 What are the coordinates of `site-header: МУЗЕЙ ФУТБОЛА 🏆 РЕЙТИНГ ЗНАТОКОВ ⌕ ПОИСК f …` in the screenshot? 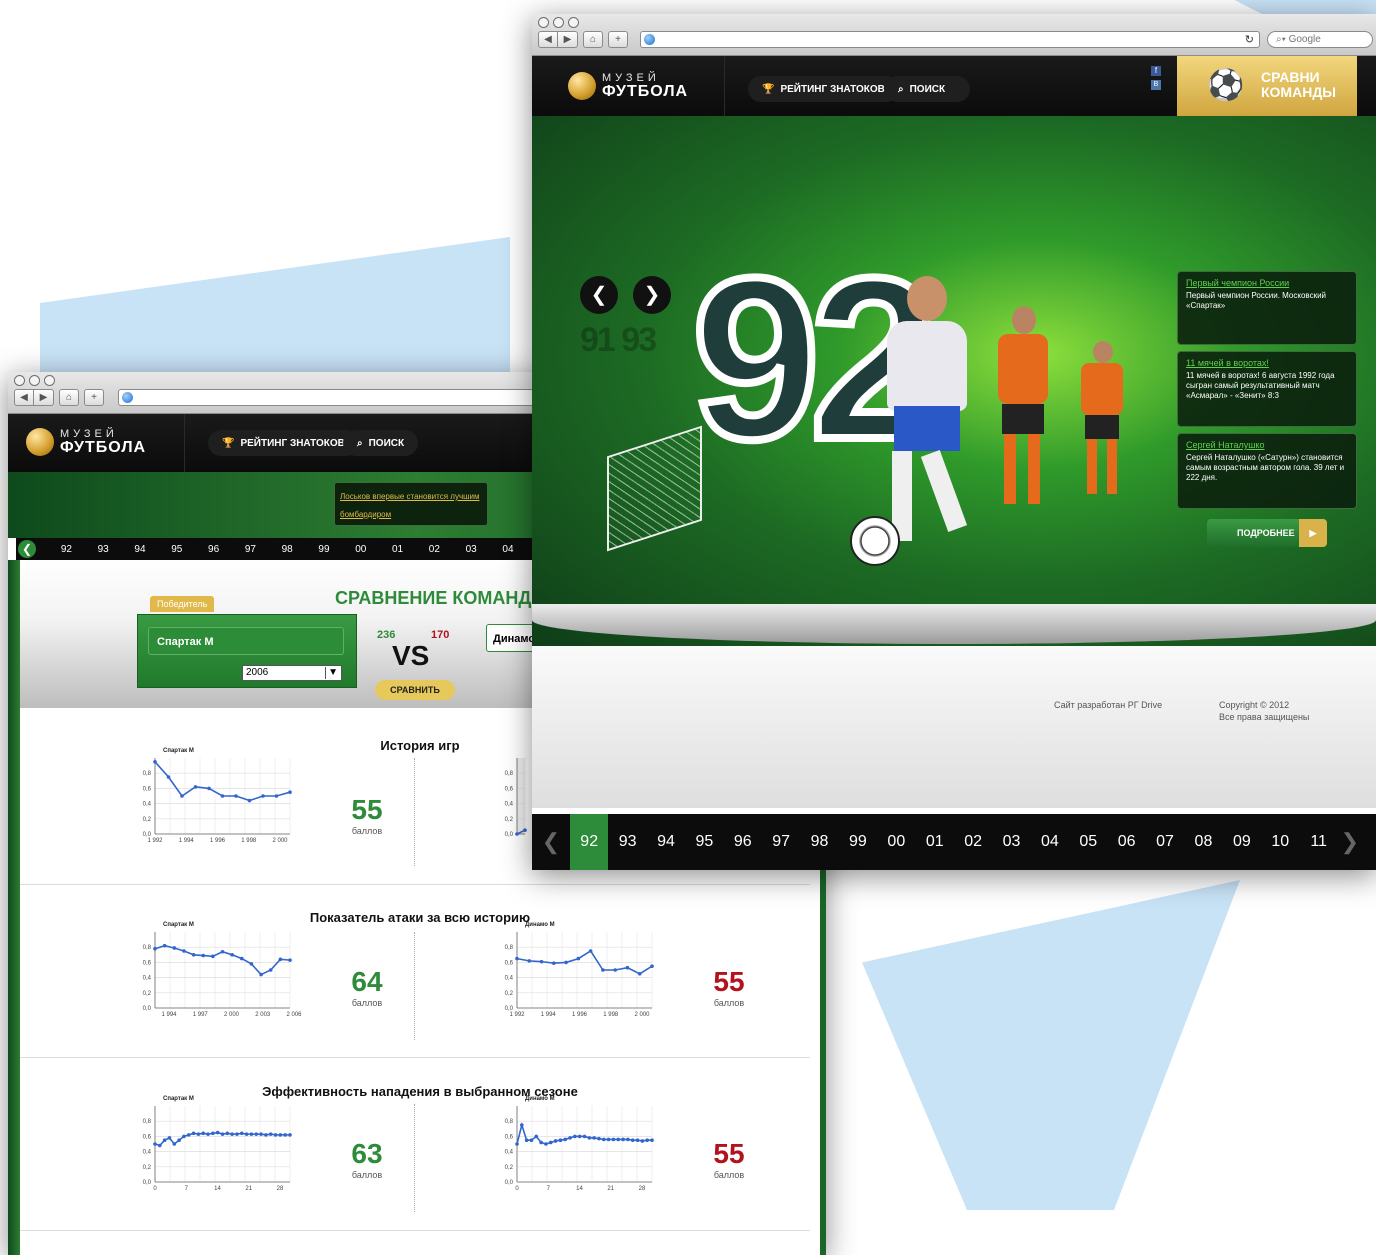 It's located at (954, 92).